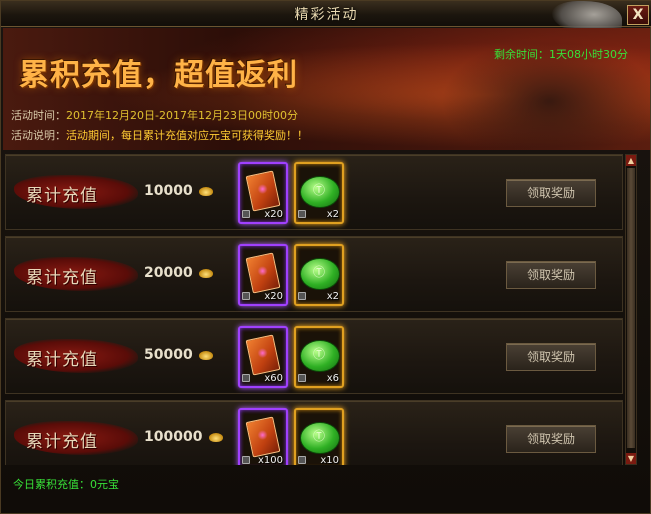  I want to click on reward-row: 累计充值 100000 x100 x10 领取奖励, so click(314, 432).